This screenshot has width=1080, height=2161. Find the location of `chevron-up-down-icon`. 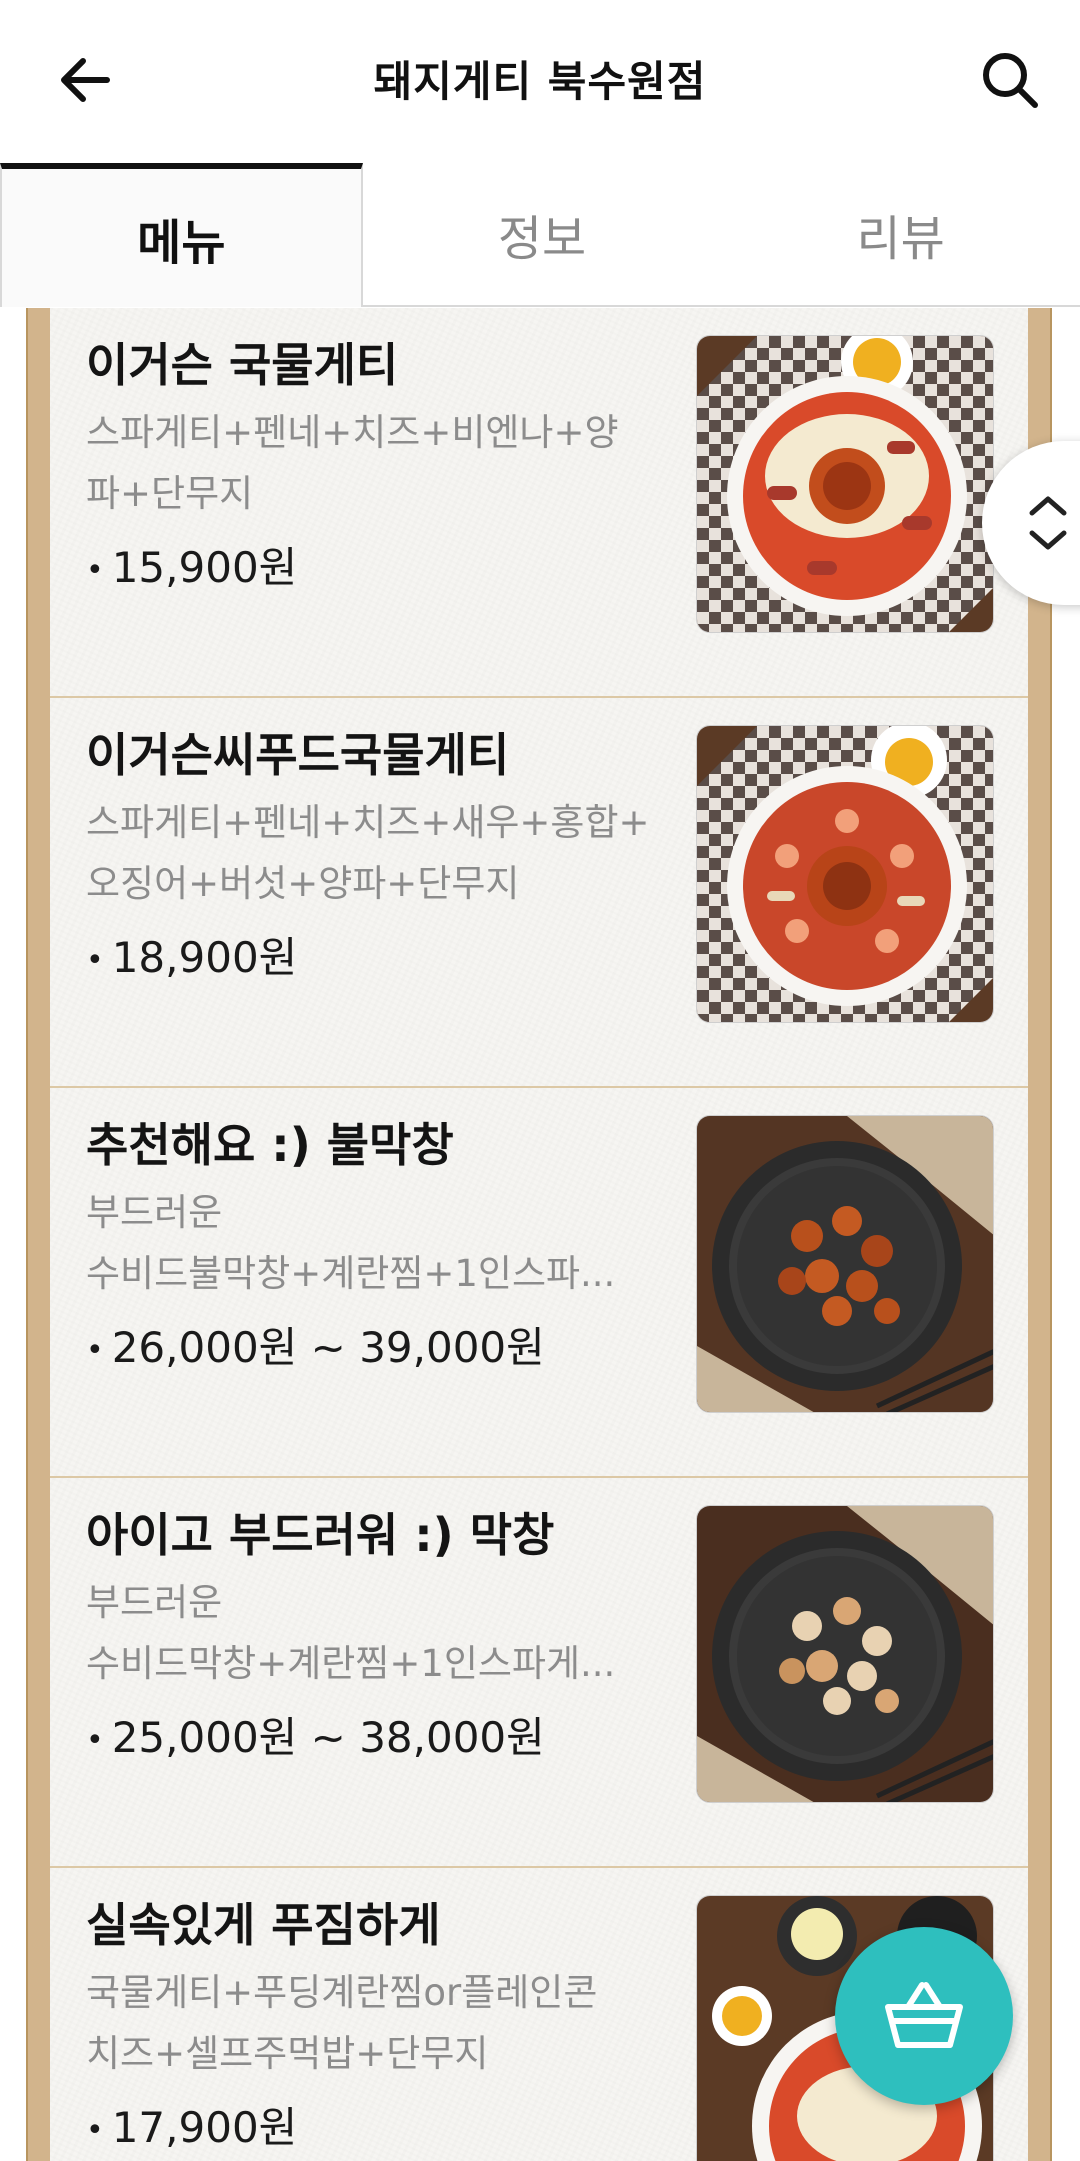

chevron-up-down-icon is located at coordinates (1048, 523).